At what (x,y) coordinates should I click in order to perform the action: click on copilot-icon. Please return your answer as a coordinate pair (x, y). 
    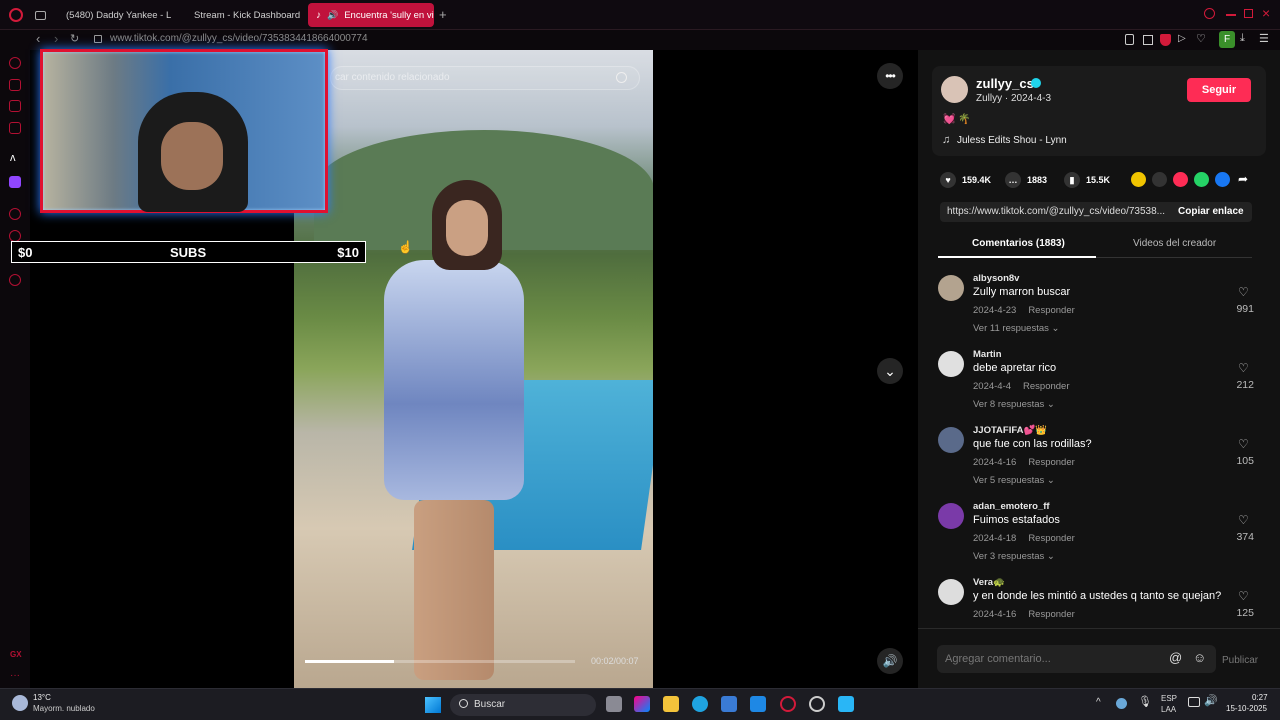
    Looking at the image, I should click on (642, 704).